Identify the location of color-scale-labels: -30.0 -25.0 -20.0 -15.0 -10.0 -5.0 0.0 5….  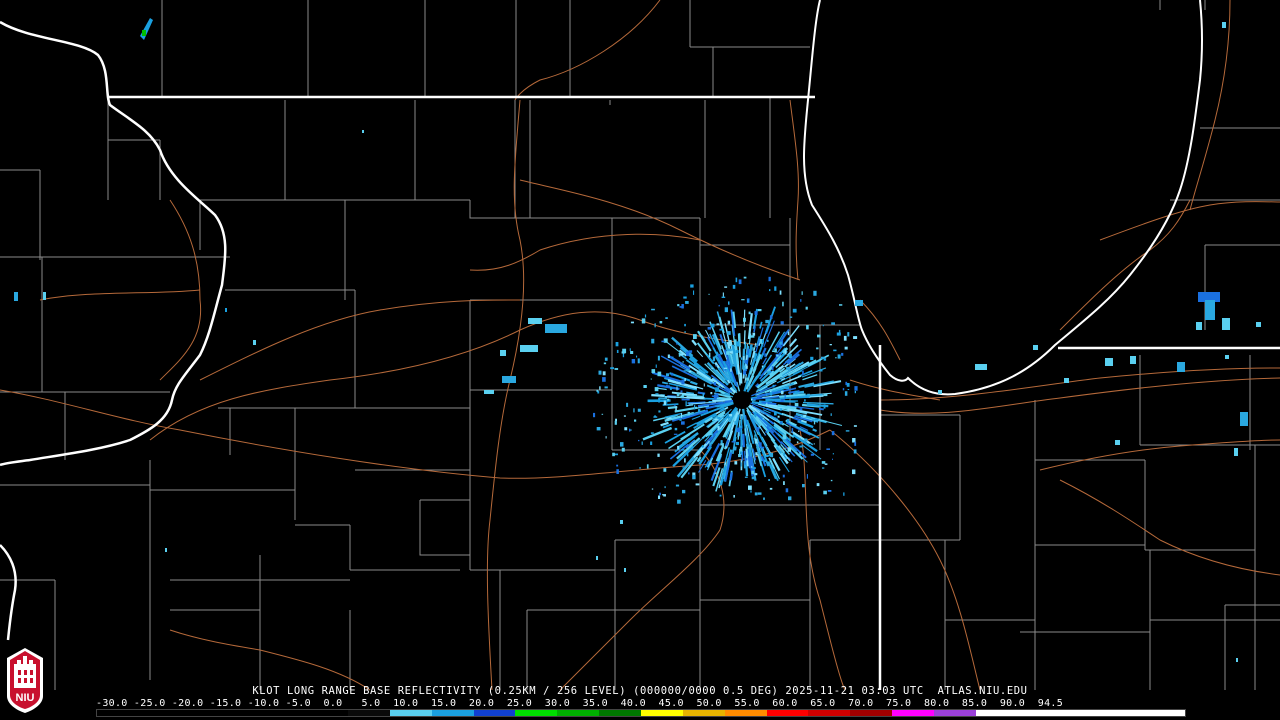
(580, 703).